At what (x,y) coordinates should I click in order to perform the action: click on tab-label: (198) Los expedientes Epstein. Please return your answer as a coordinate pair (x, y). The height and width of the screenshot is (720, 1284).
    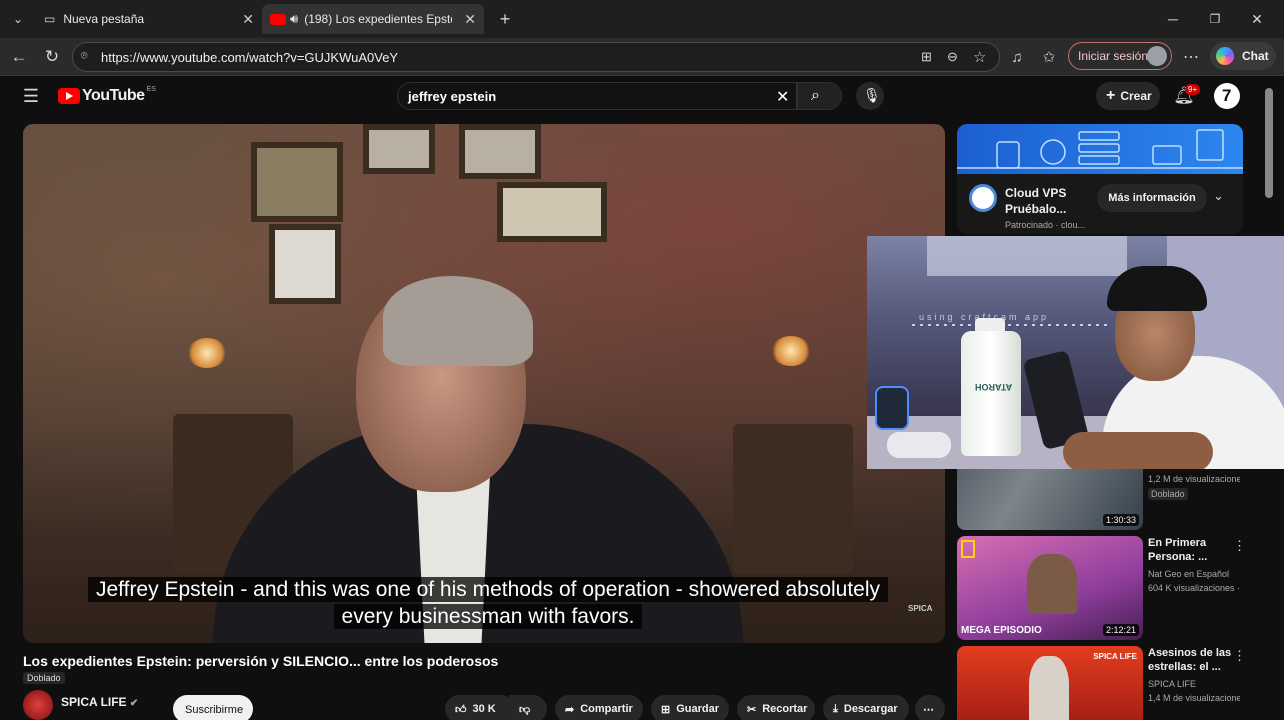
    Looking at the image, I should click on (378, 19).